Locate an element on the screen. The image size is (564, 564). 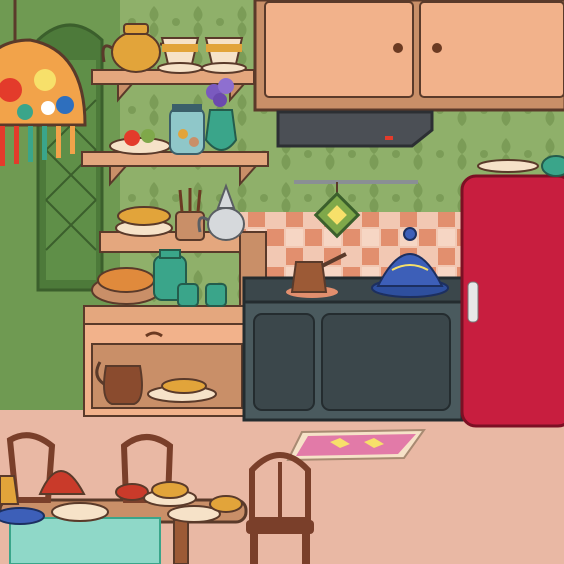
stove-door-left is located at coordinates (284, 362).